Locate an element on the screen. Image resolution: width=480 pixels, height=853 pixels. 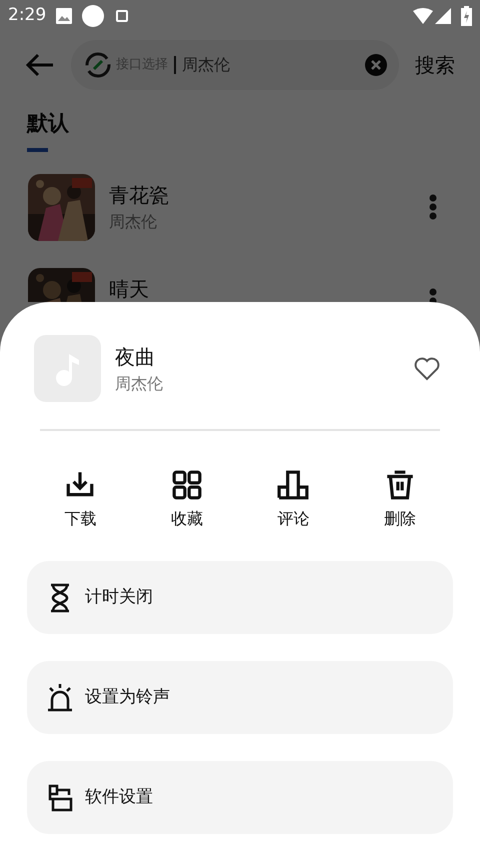
sheet-song-title: 夜曲 is located at coordinates (135, 357).